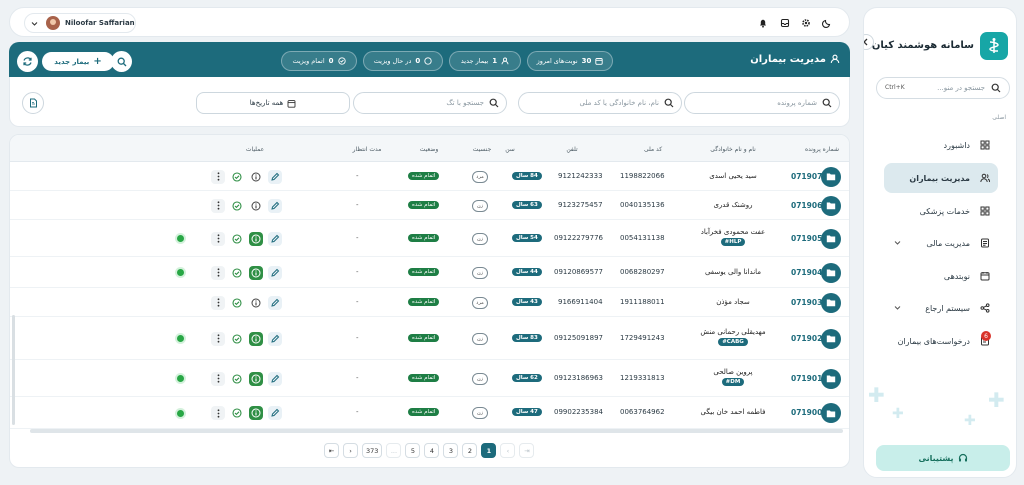 Image resolution: width=1024 pixels, height=485 pixels. I want to click on page-button-373: 373, so click(372, 450).